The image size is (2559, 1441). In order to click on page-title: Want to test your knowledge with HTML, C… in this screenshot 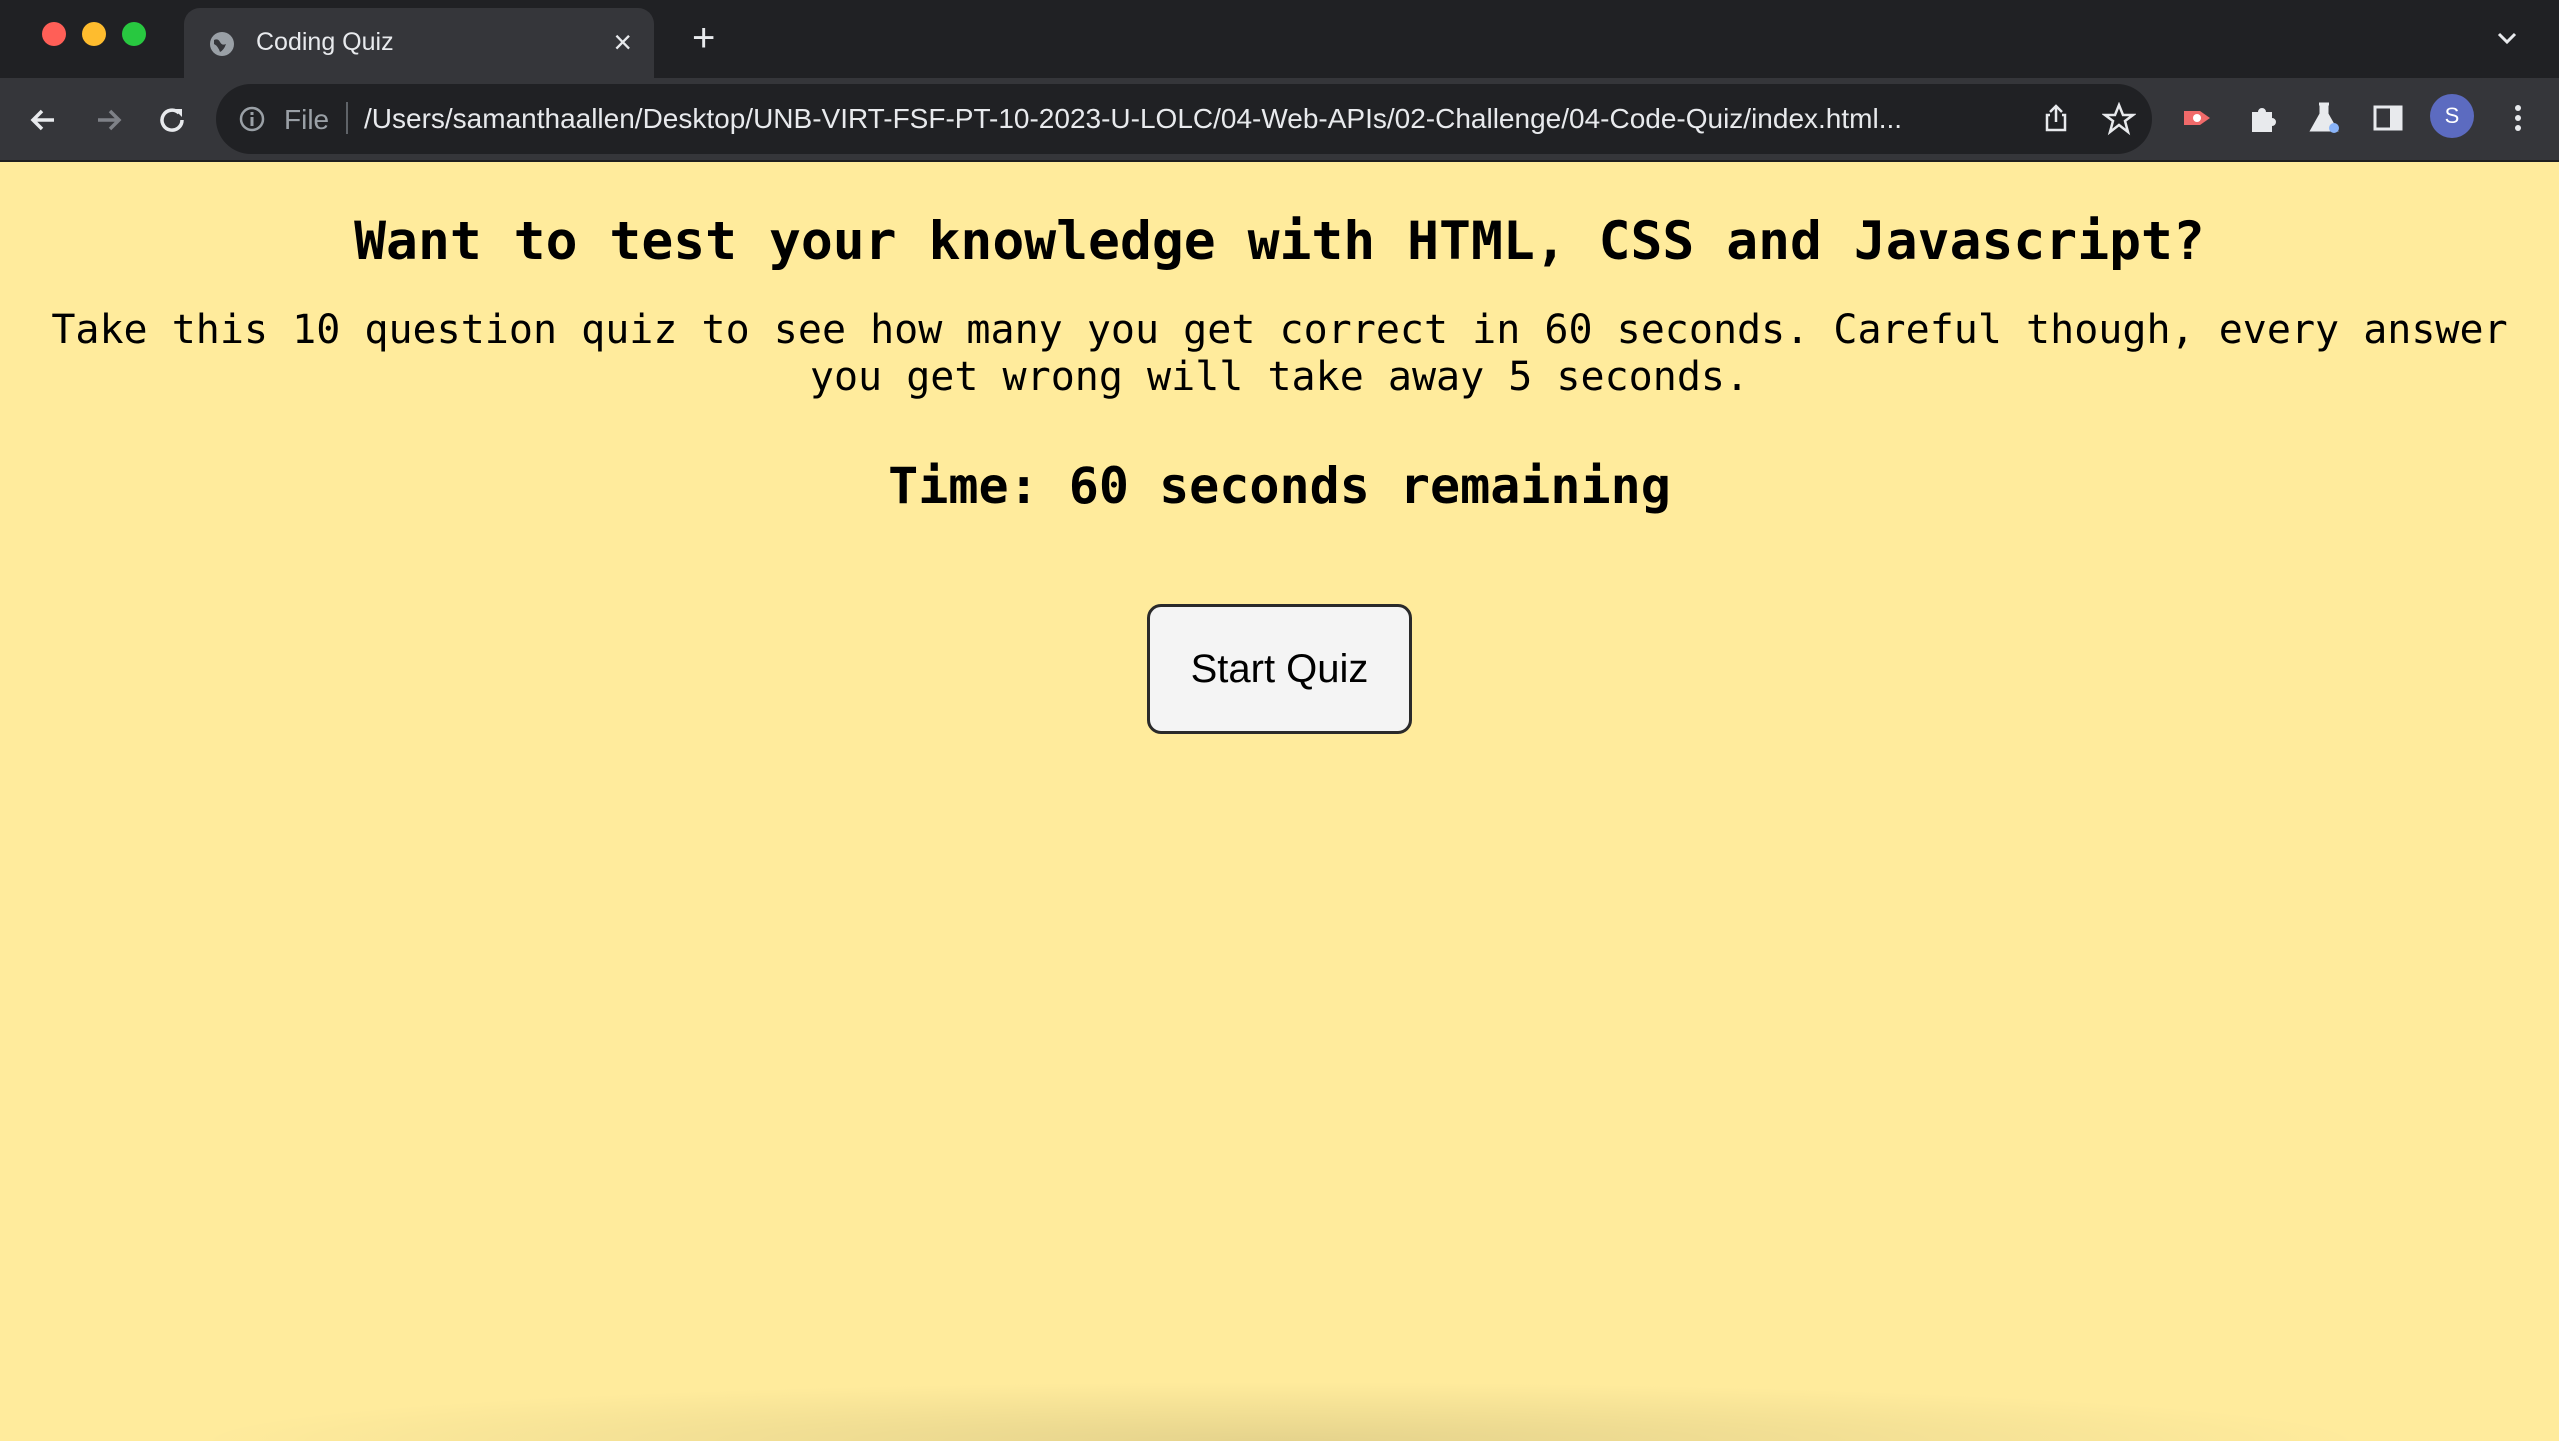, I will do `click(1279, 241)`.